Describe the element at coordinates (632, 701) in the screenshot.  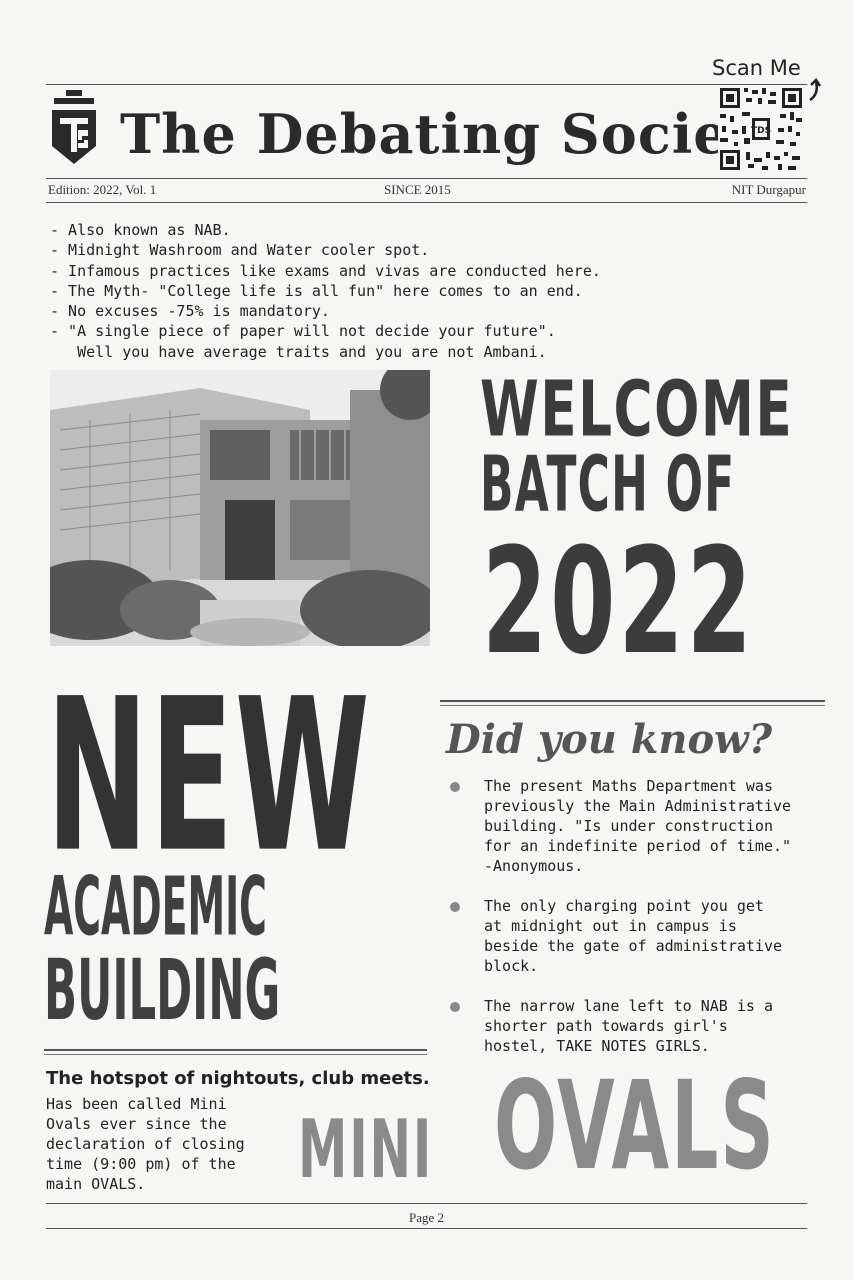
I see `did-you-know-top-rule` at that location.